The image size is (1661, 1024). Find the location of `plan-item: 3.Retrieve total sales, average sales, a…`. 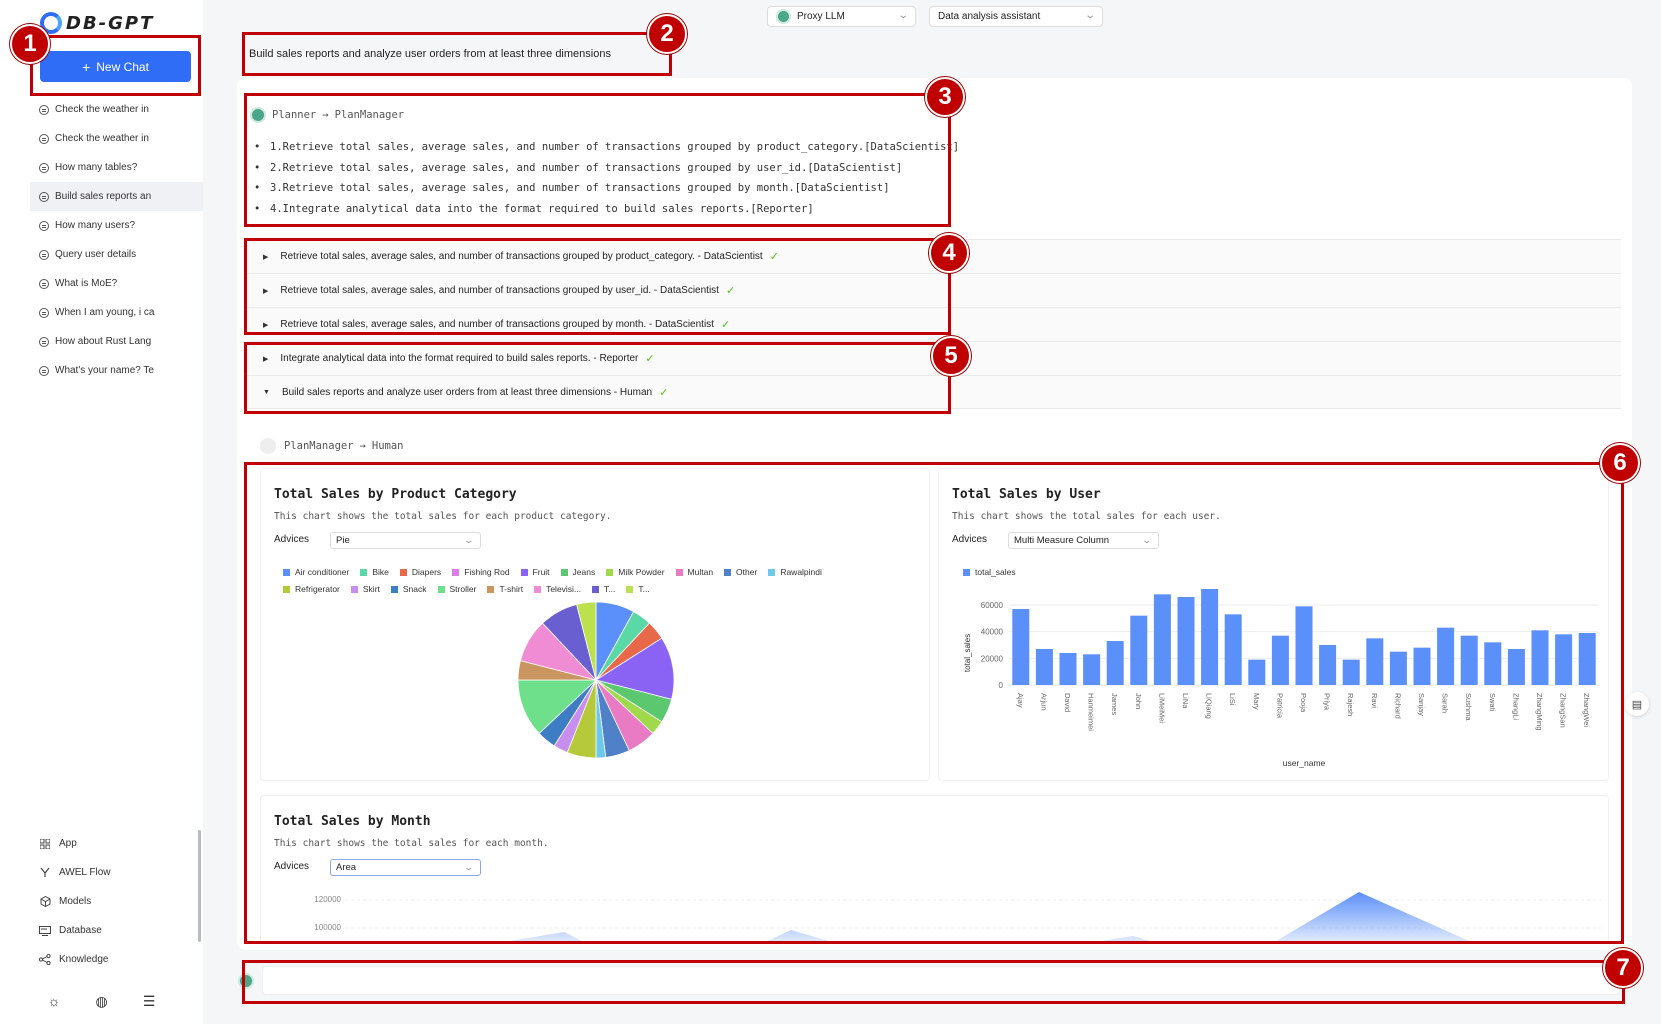

plan-item: 3.Retrieve total sales, average sales, a… is located at coordinates (606, 188).